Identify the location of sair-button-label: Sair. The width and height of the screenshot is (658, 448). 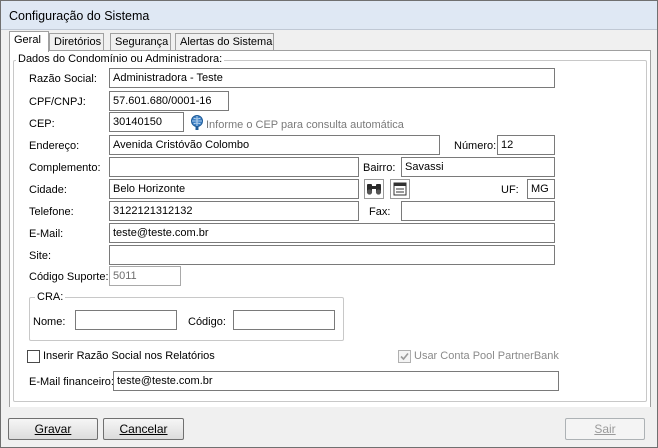
(605, 429).